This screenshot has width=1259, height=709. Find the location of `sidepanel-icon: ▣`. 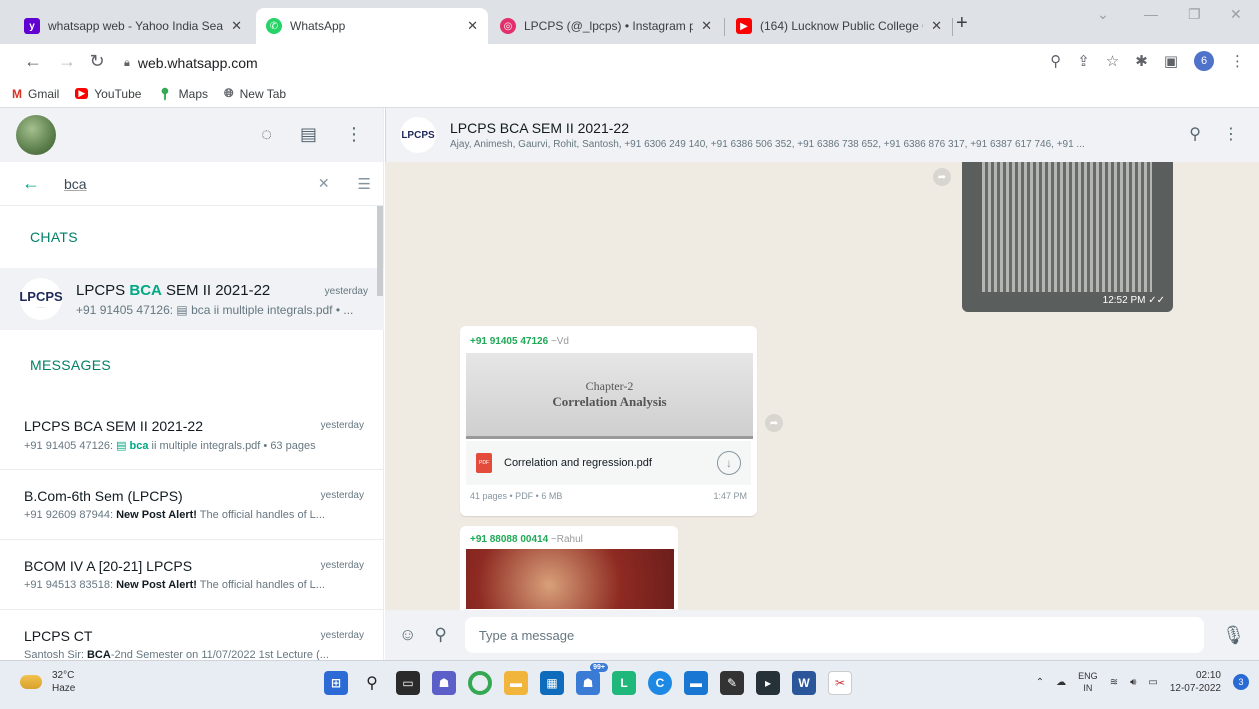

sidepanel-icon: ▣ is located at coordinates (1171, 61).